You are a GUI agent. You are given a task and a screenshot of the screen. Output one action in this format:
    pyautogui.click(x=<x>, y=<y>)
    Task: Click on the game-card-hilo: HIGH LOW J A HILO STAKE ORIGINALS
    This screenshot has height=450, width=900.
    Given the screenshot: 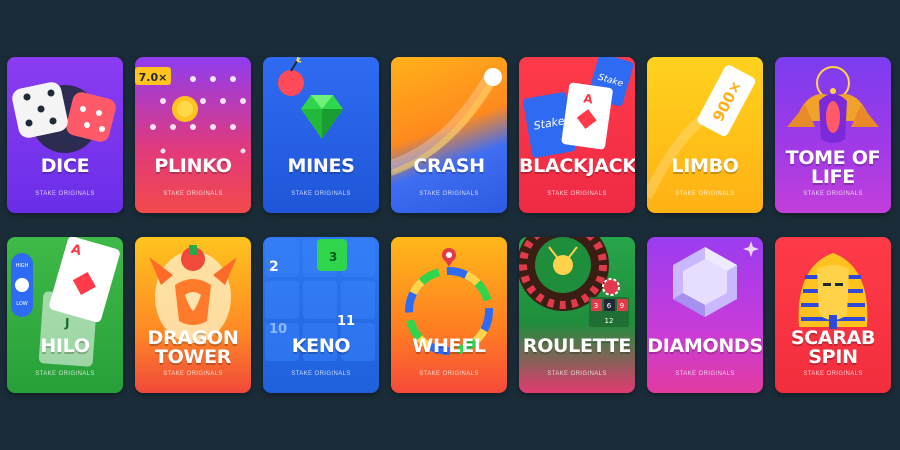 What is the action you would take?
    pyautogui.click(x=65, y=315)
    